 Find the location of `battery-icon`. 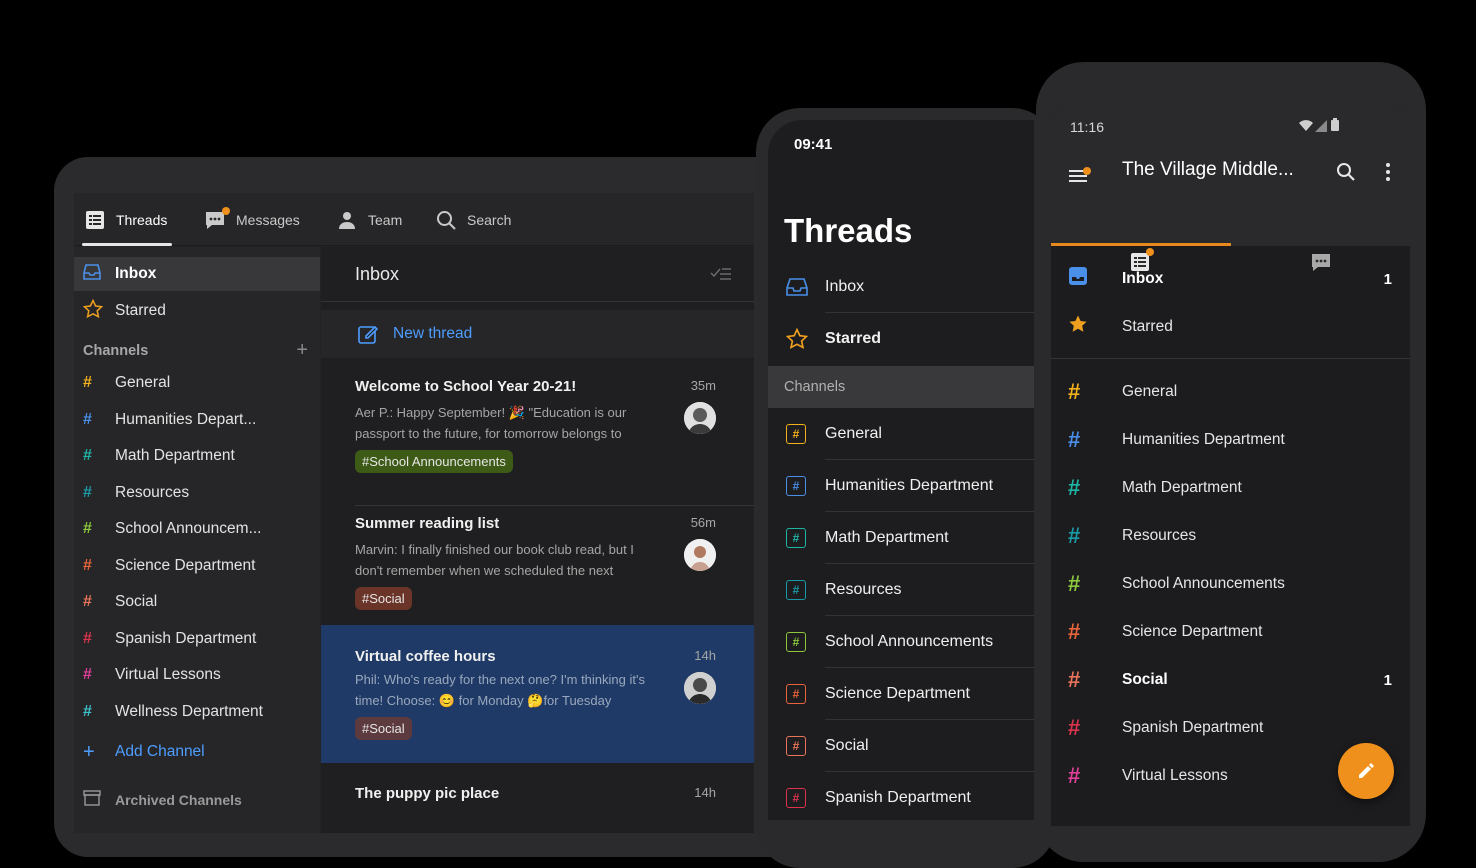

battery-icon is located at coordinates (1335, 127).